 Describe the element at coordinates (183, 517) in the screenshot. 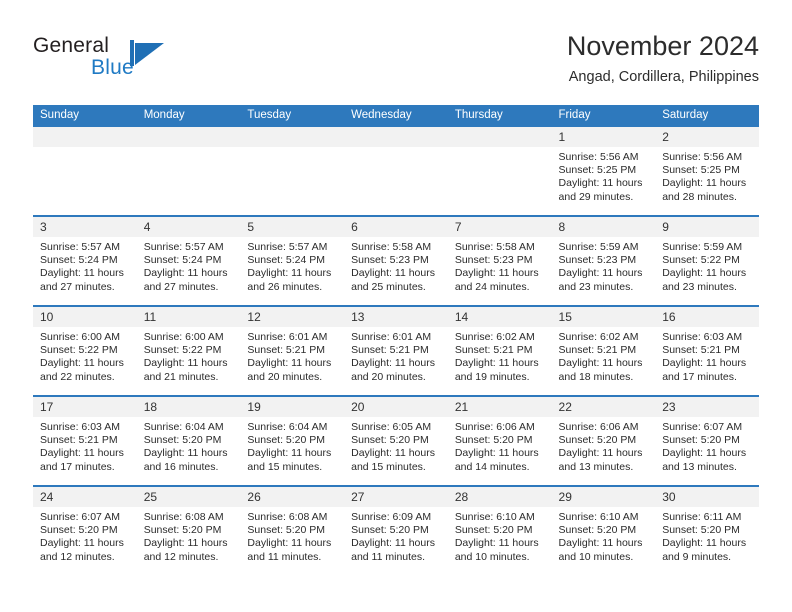

I see `sunrise-text: Sunrise: 6:08 AM` at that location.